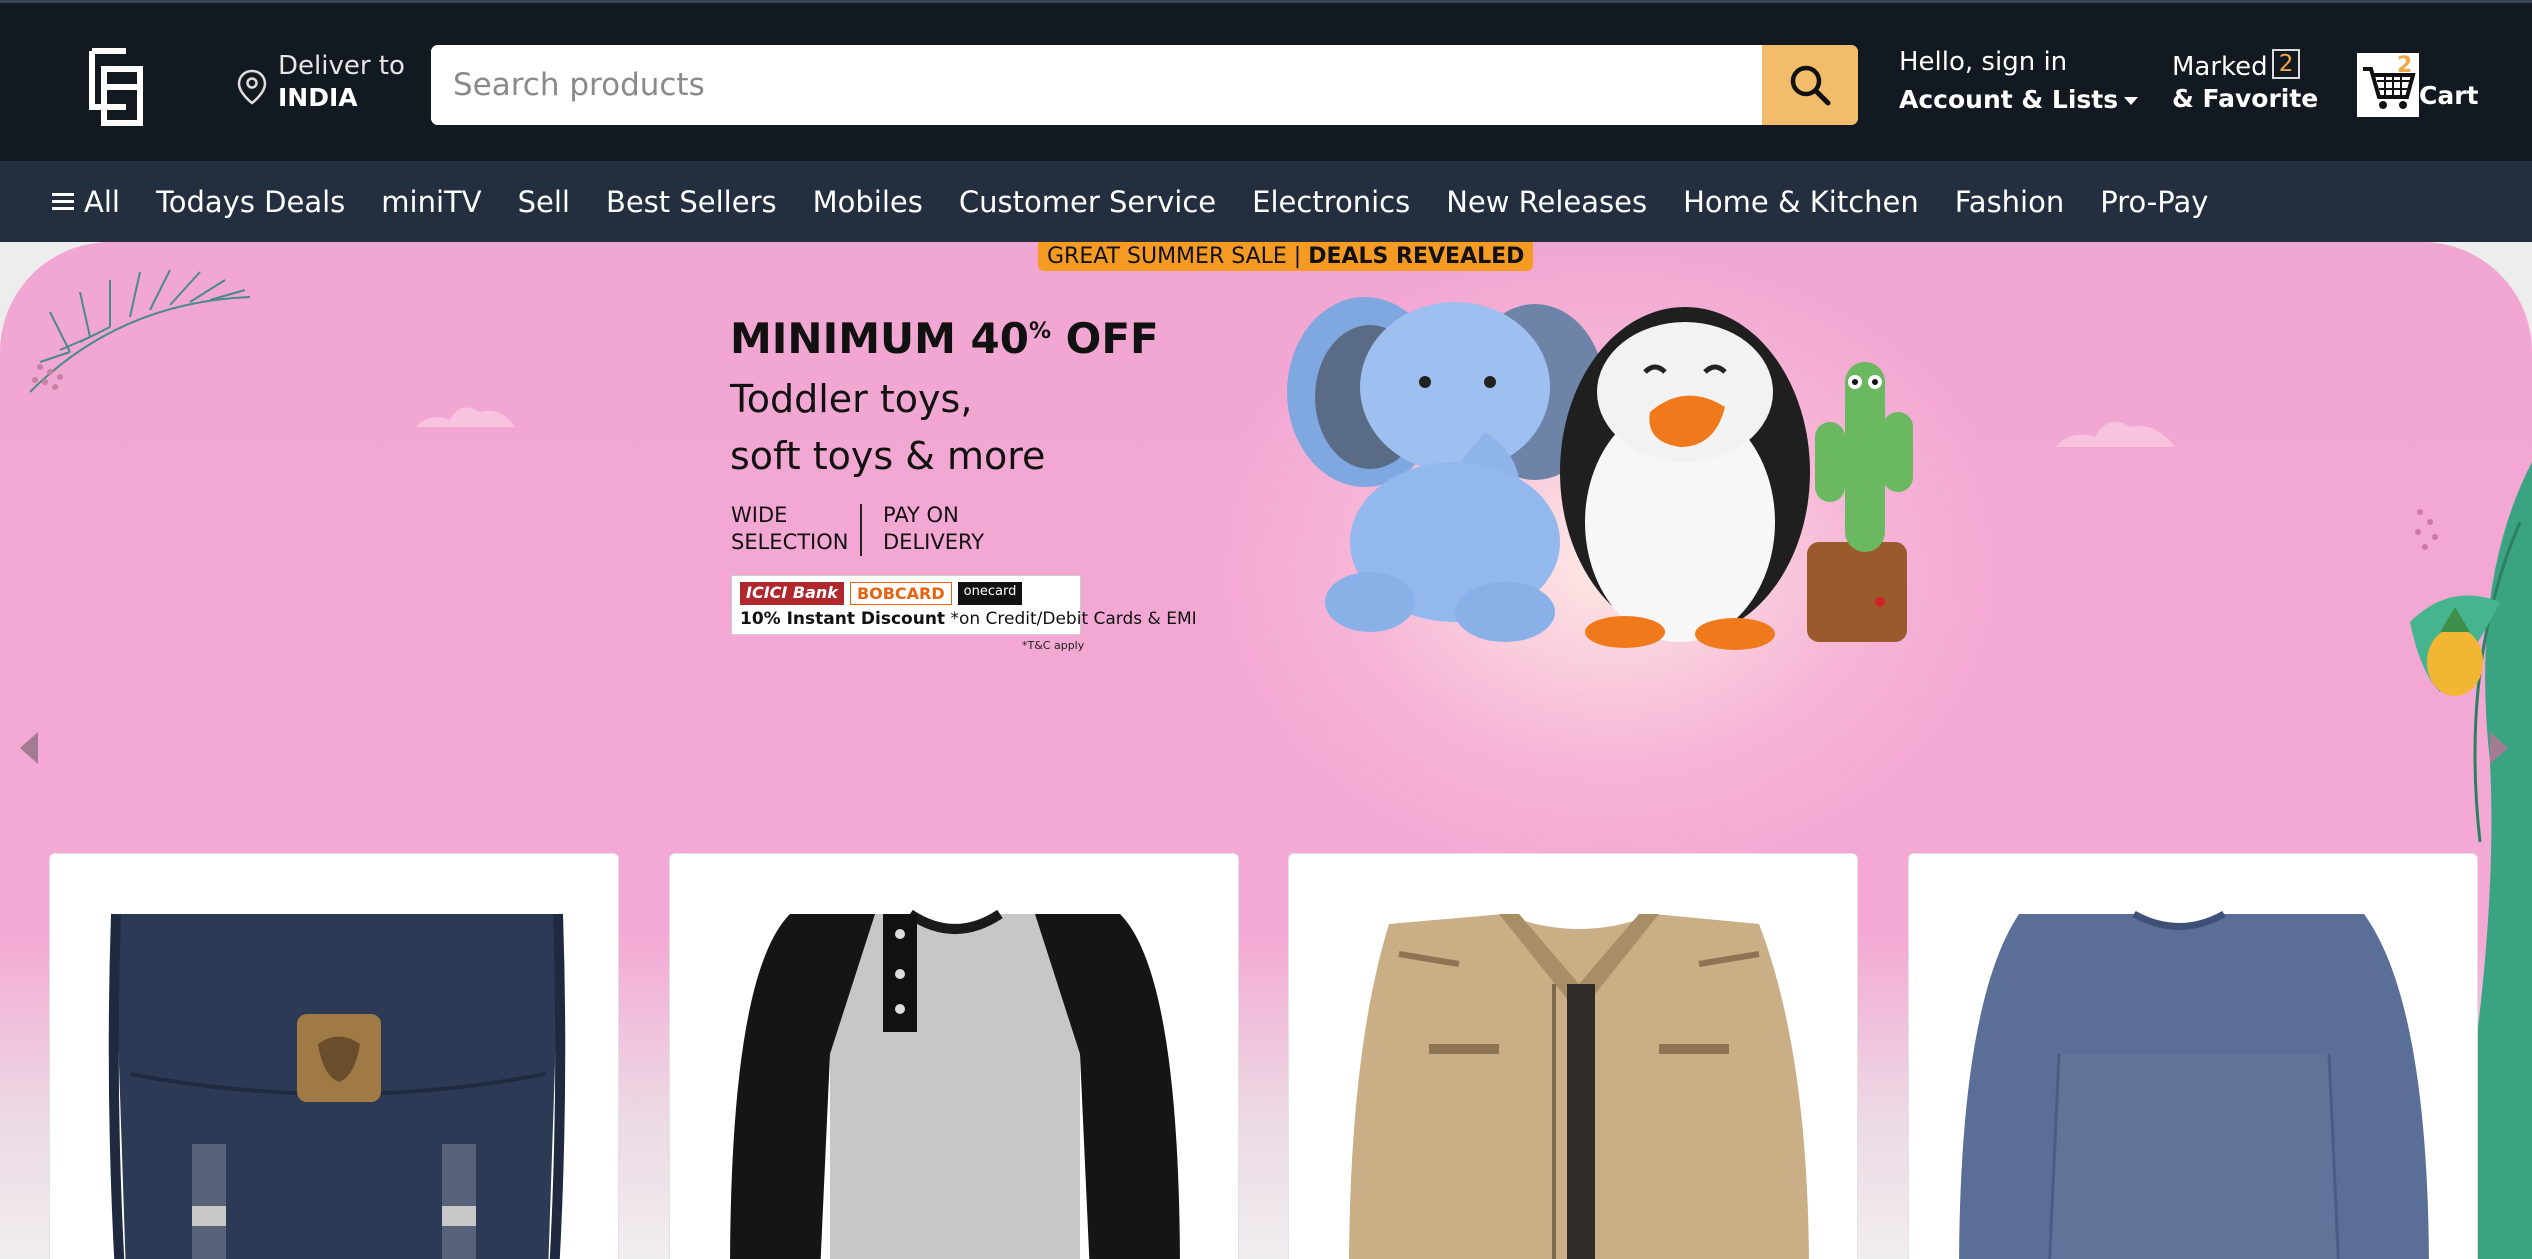  Describe the element at coordinates (1331, 202) in the screenshot. I see `nav-item-electronics: Electronics` at that location.